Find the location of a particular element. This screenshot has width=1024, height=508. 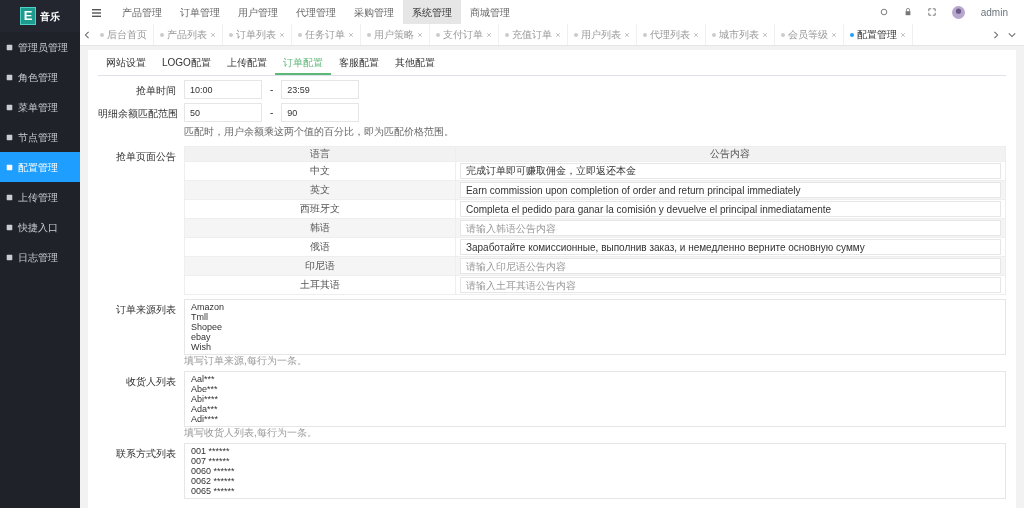

top-menu-item: 用户管理 is located at coordinates (258, 12).